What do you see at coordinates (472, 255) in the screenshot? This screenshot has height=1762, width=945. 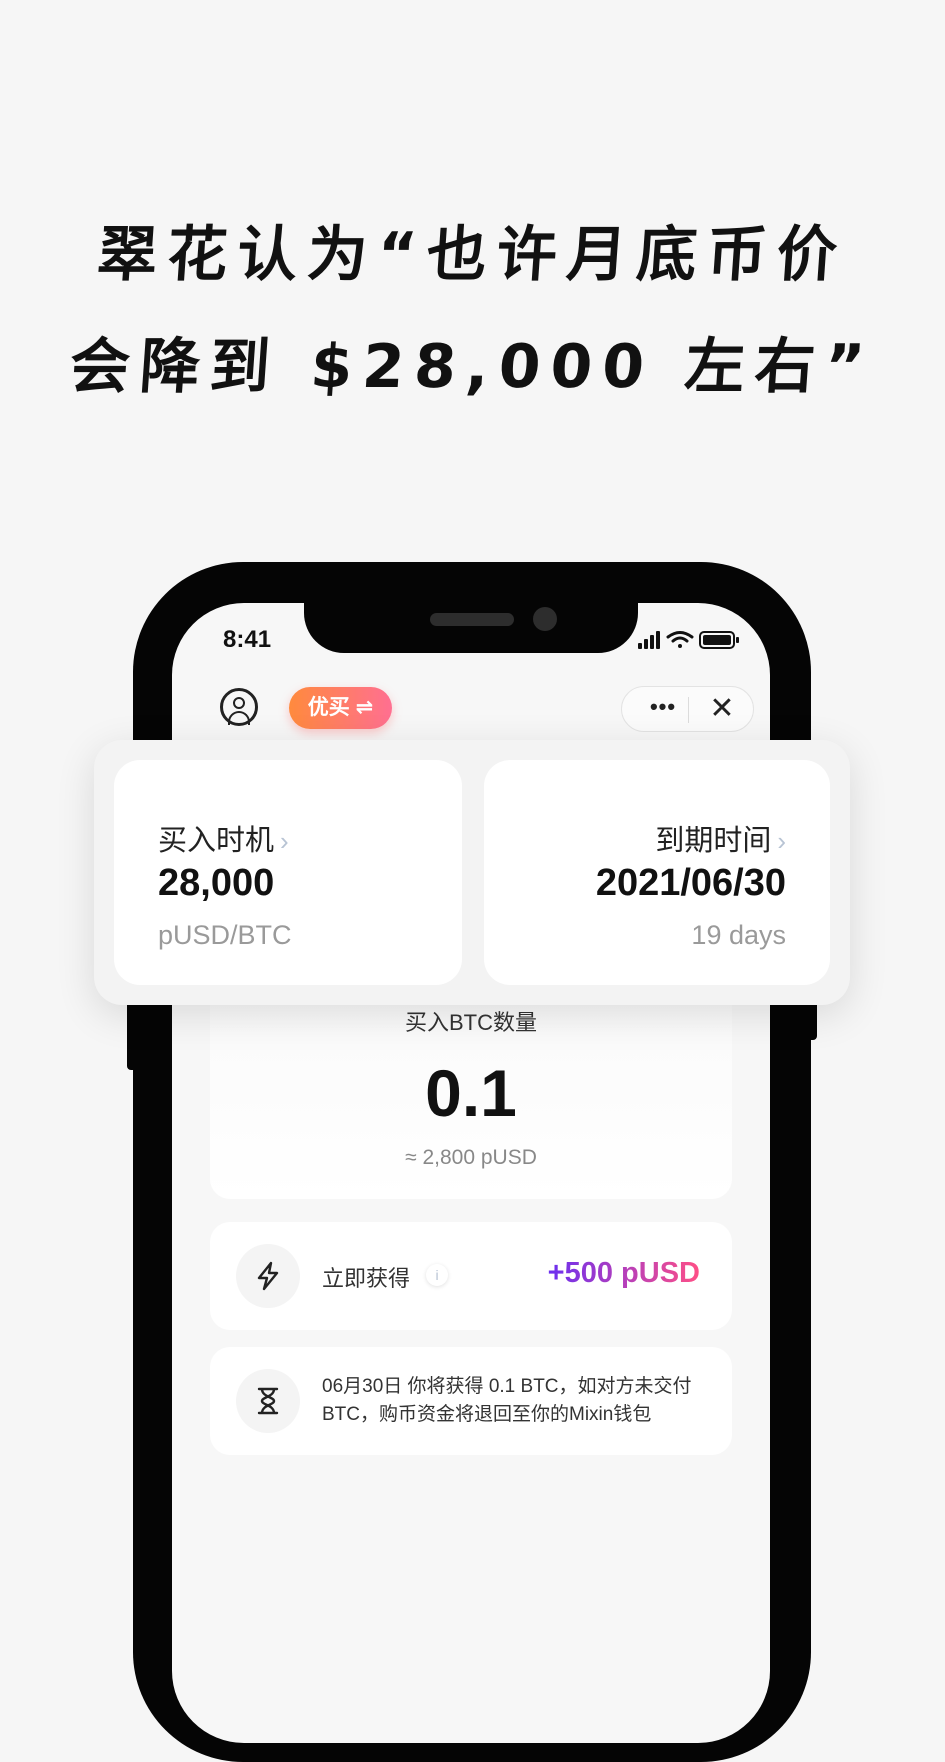 I see `headline-line-1: 翠花认为“也许月底币价` at bounding box center [472, 255].